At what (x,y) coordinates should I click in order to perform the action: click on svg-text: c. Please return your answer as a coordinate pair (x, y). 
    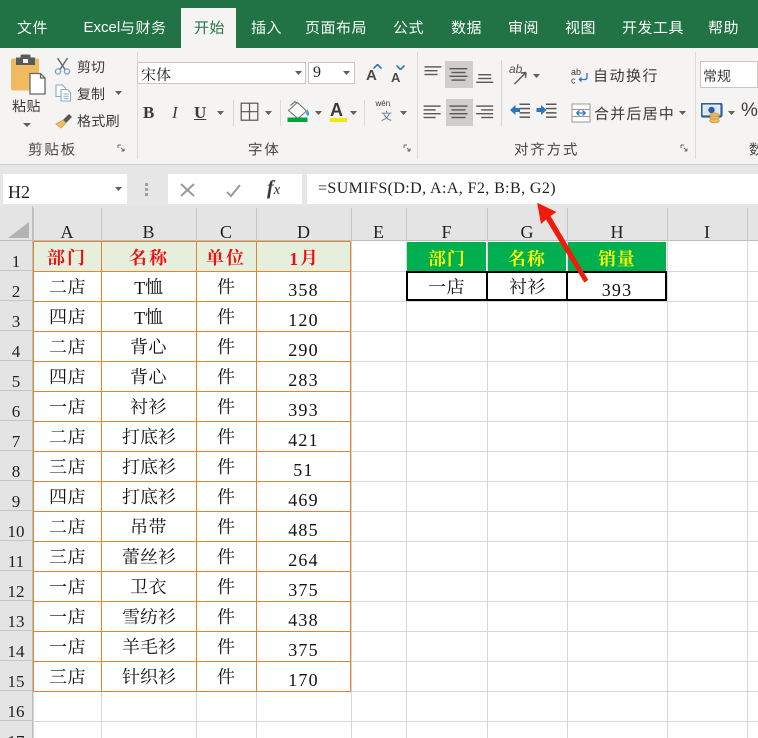
    Looking at the image, I should click on (573, 80).